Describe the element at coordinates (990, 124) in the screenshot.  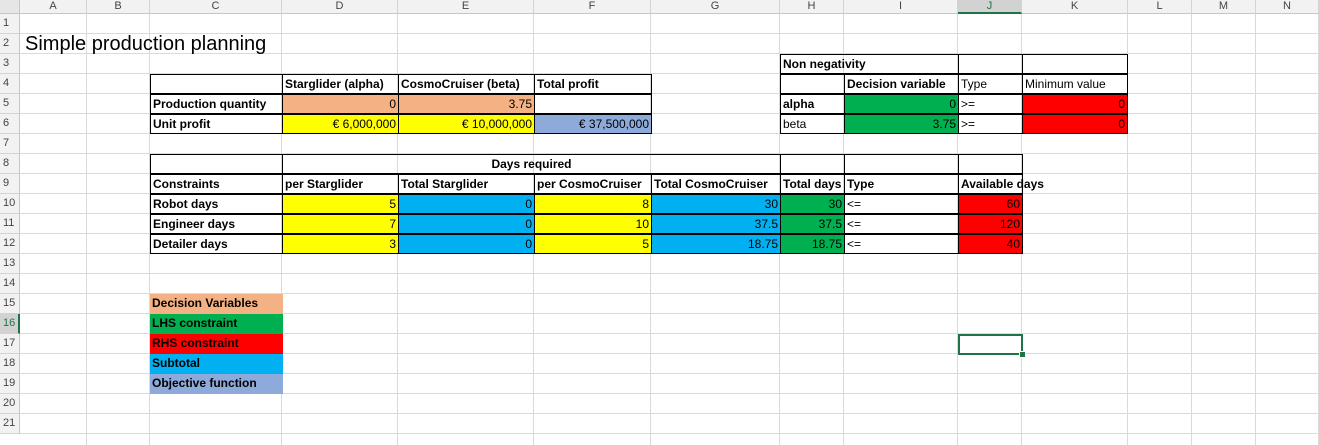
I see `nonneg-type-beta: >=` at that location.